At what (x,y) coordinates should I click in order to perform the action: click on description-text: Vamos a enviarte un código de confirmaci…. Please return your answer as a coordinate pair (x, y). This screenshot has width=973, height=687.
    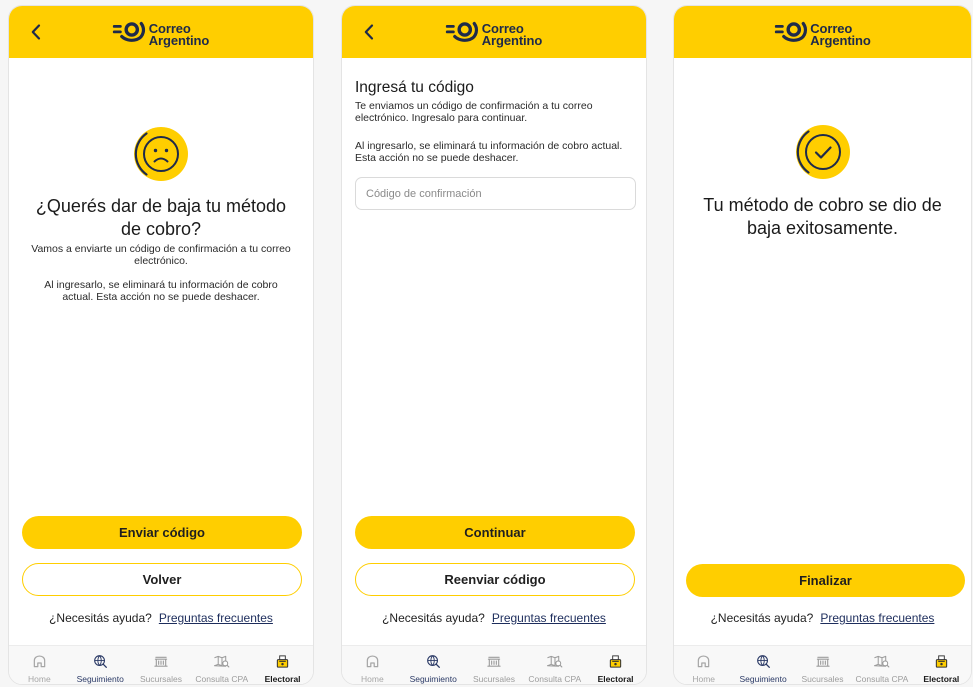
    Looking at the image, I should click on (161, 255).